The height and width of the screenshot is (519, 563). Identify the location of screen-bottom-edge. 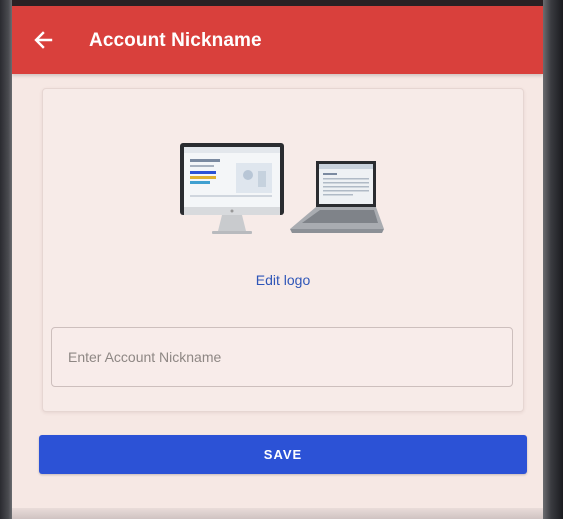
(277, 513).